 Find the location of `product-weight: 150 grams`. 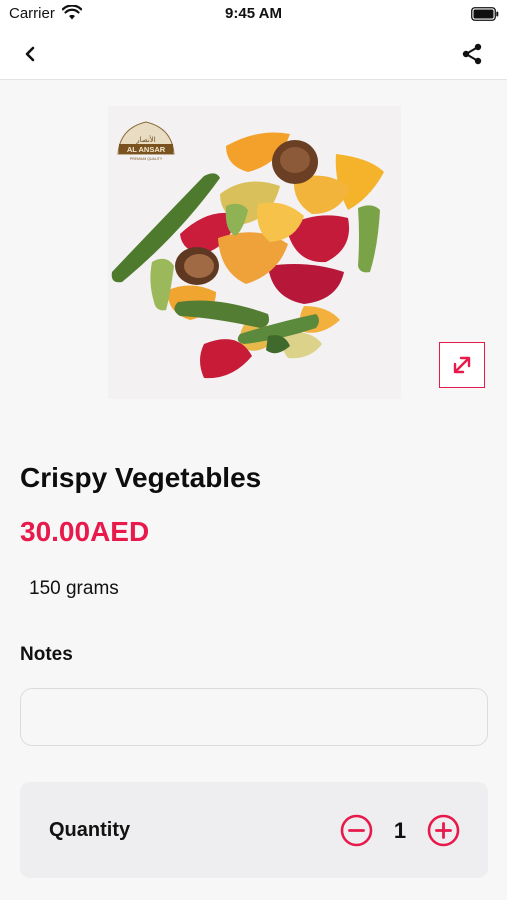

product-weight: 150 grams is located at coordinates (74, 588).